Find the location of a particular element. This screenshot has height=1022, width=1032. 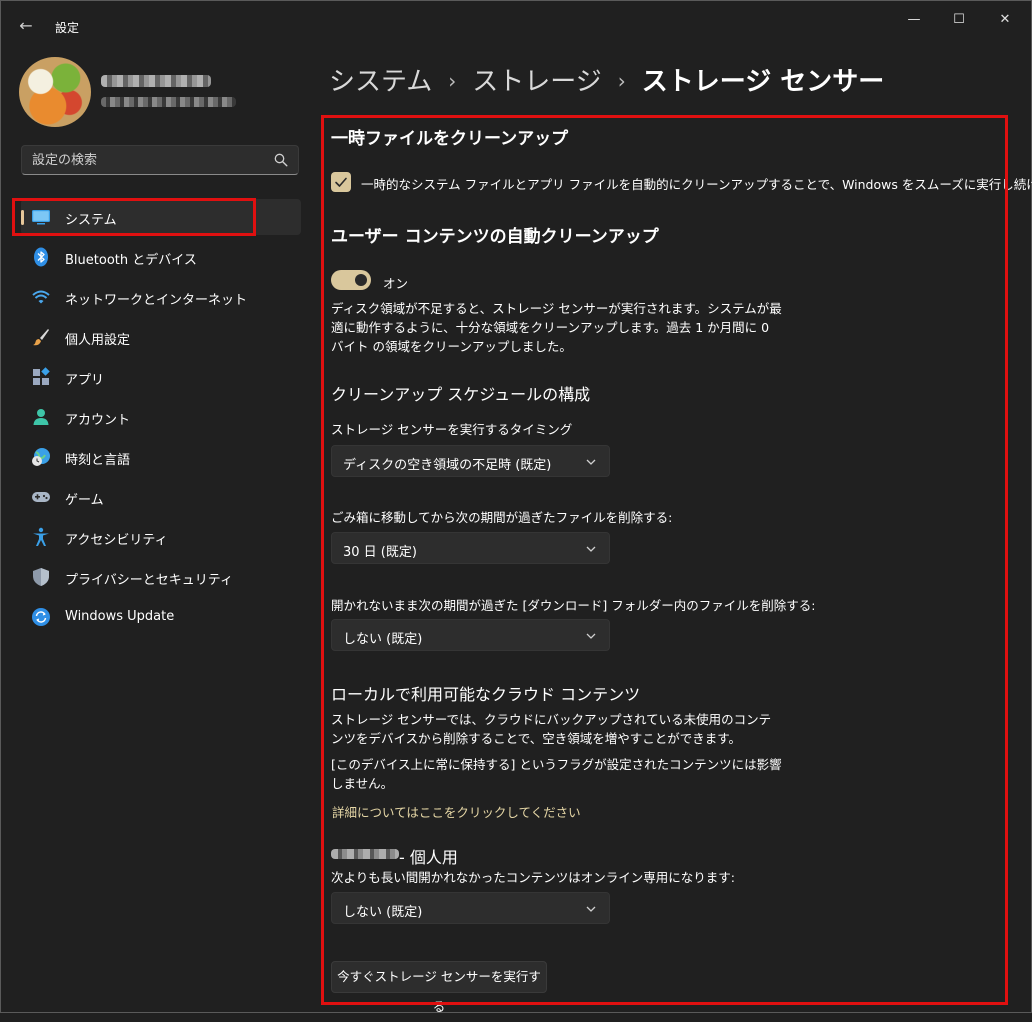

sidebar-item-label: アプリ is located at coordinates (85, 380).